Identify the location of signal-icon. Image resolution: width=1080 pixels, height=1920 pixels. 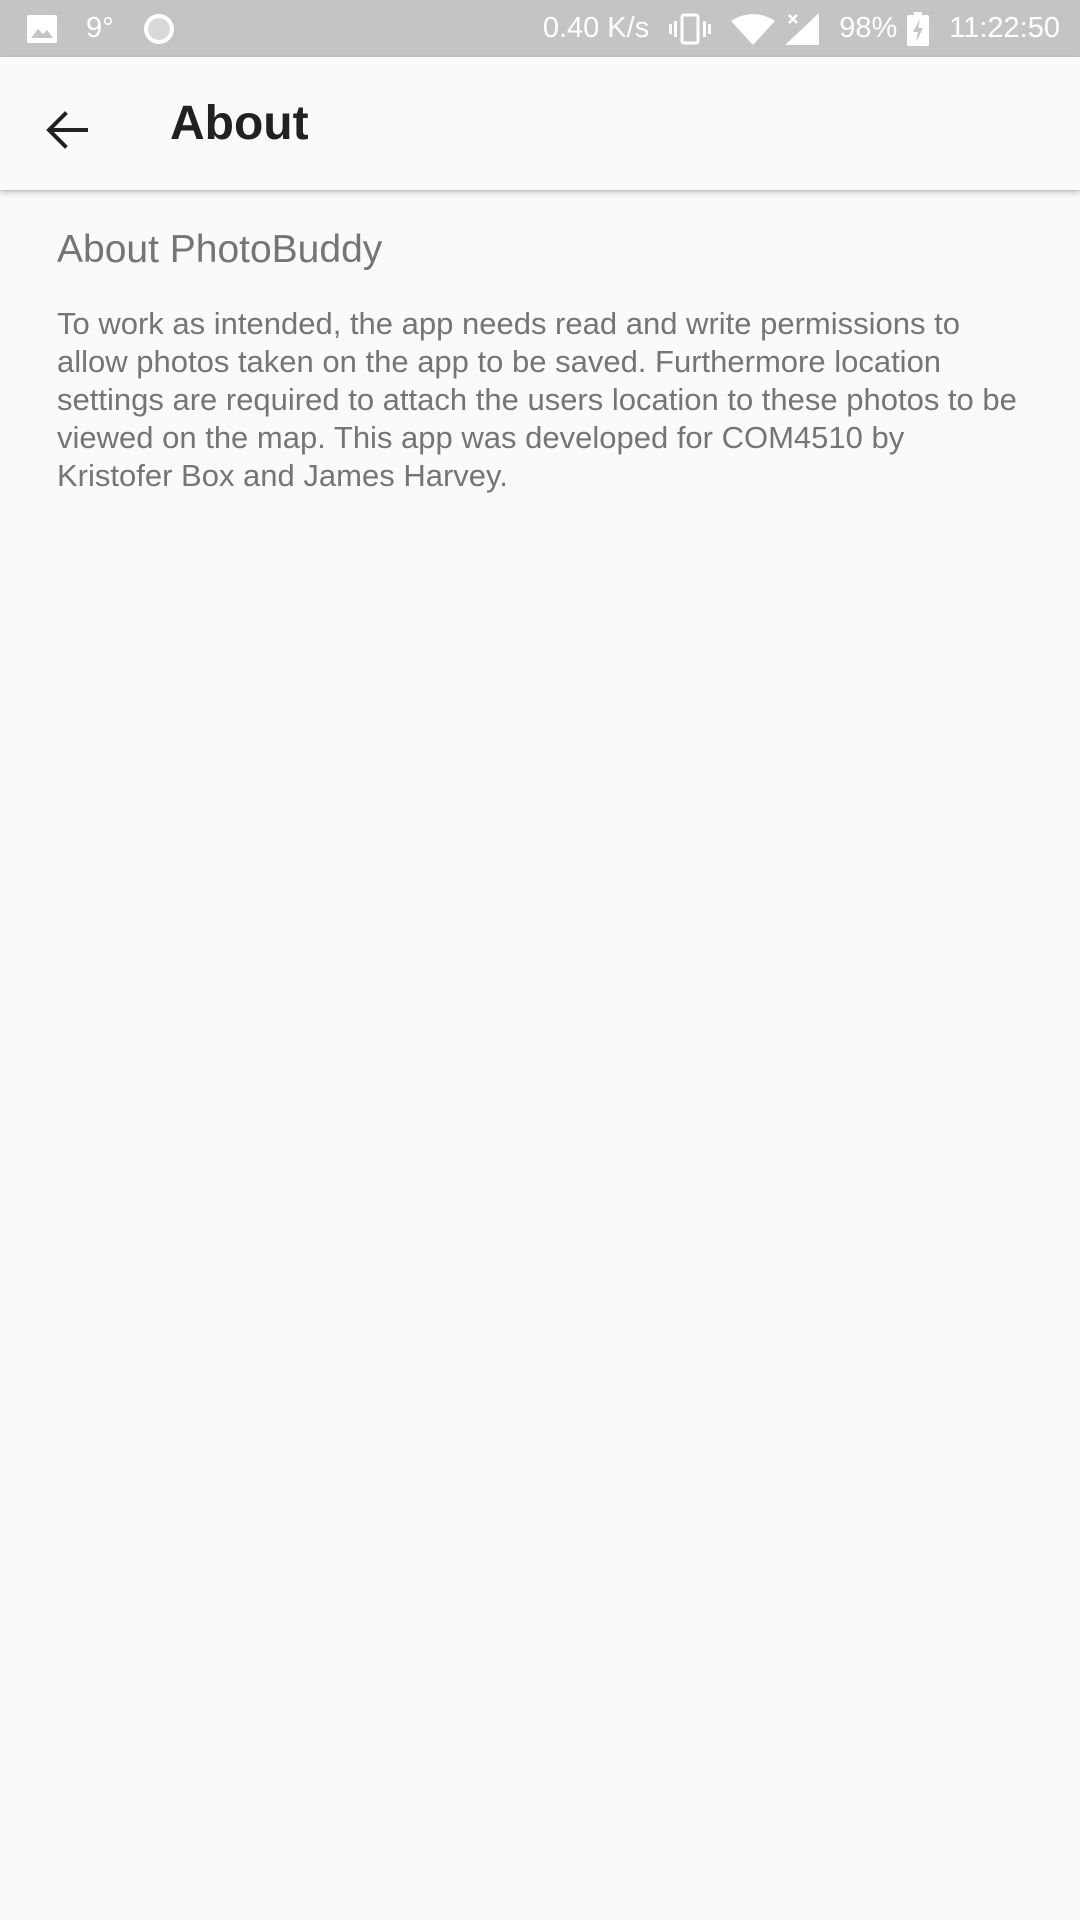
(802, 28).